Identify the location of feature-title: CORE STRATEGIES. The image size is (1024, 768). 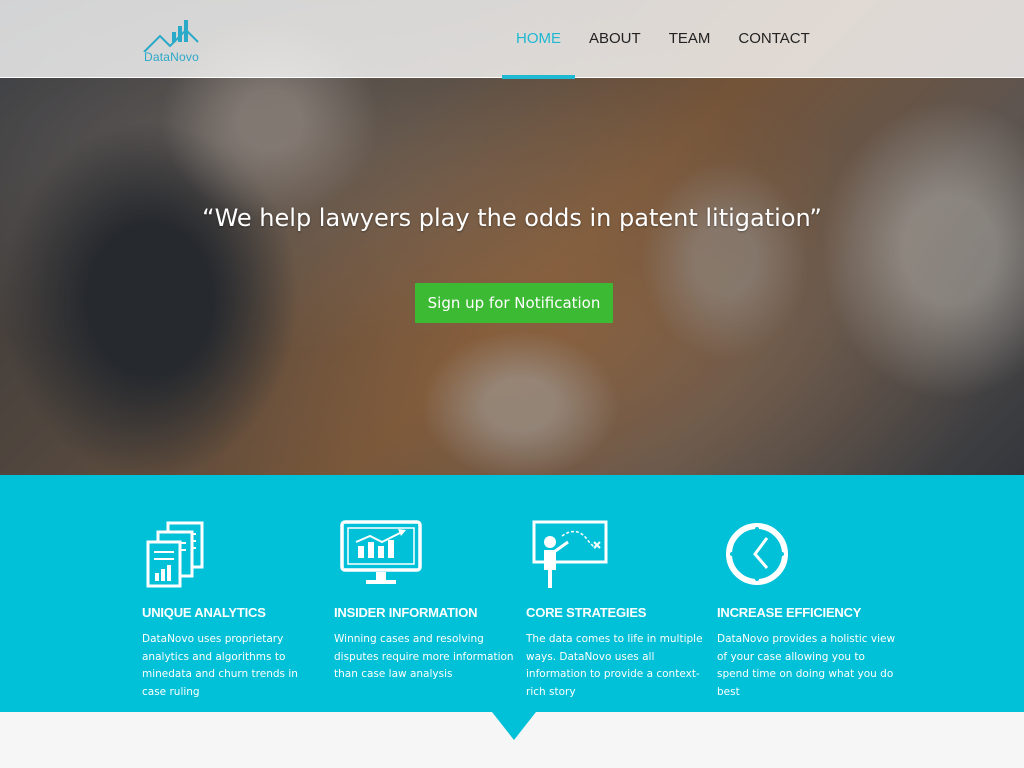
(586, 612).